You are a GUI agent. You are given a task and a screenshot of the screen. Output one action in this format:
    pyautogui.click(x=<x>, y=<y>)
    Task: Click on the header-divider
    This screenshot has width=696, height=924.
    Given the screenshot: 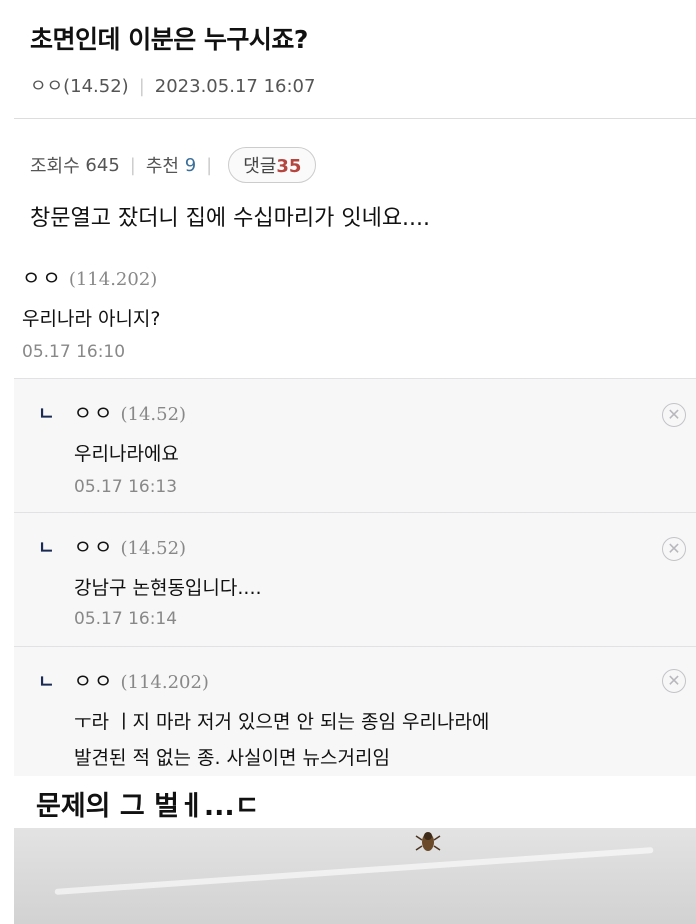 What is the action you would take?
    pyautogui.click(x=355, y=118)
    